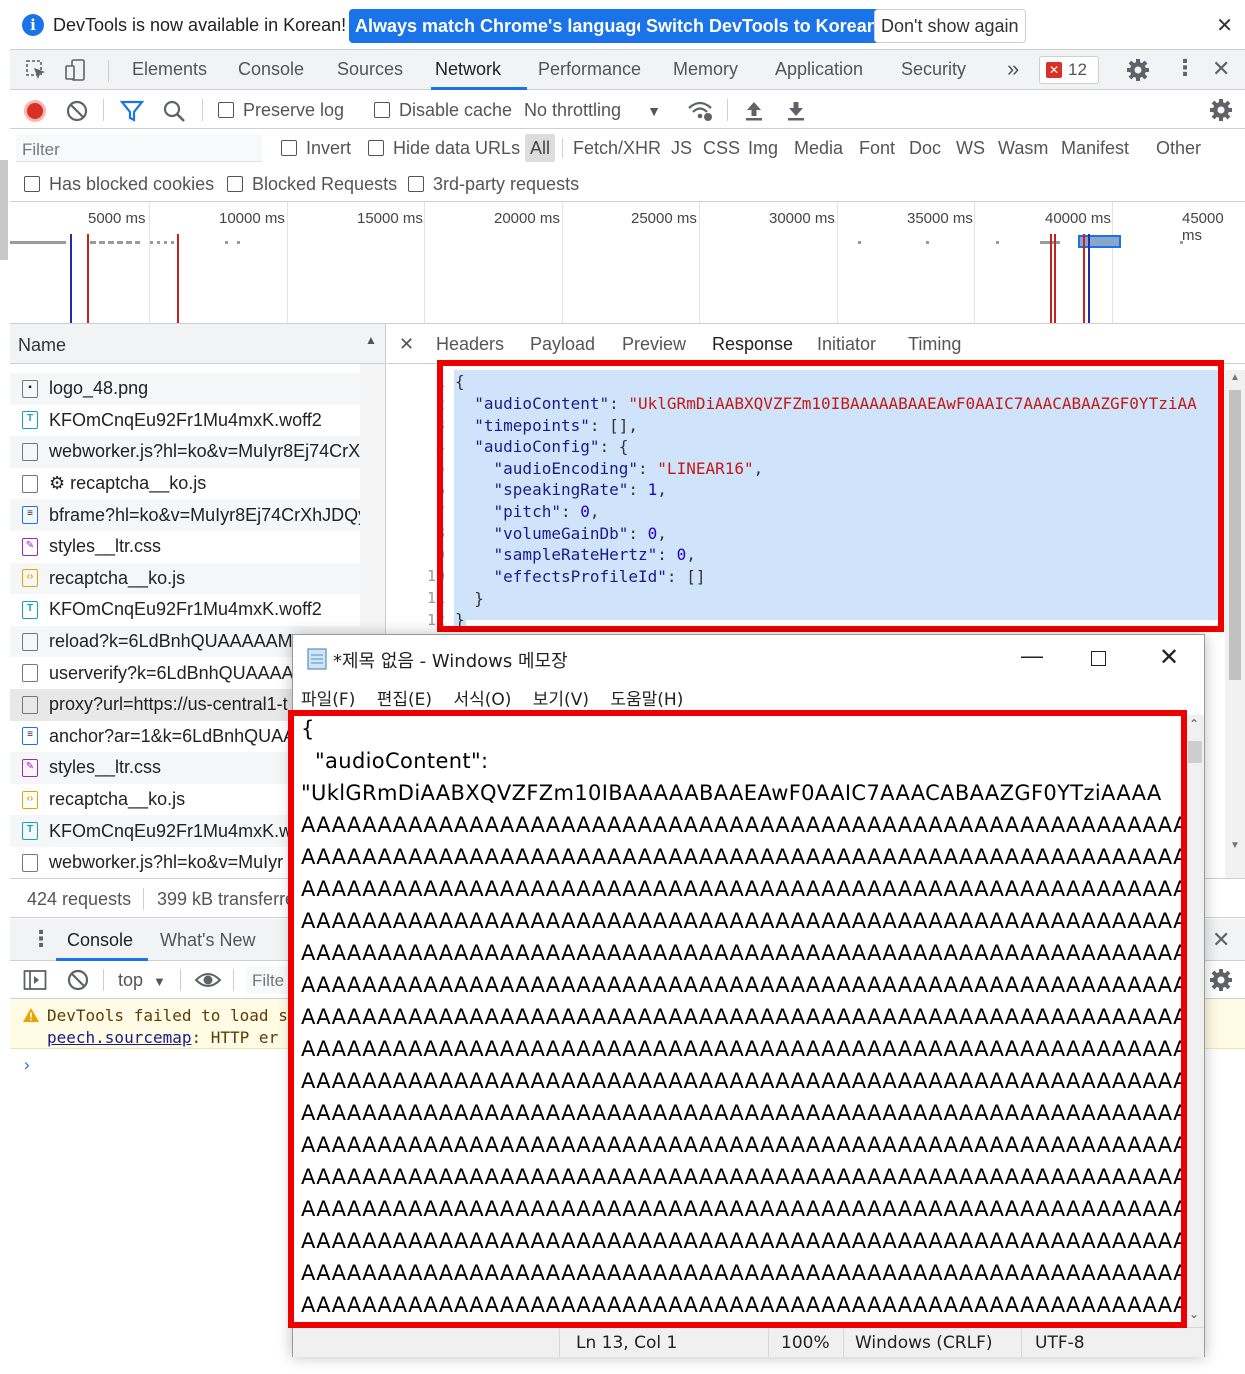 Image resolution: width=1245 pixels, height=1374 pixels. What do you see at coordinates (1138, 70) in the screenshot?
I see `settings-gear-icon` at bounding box center [1138, 70].